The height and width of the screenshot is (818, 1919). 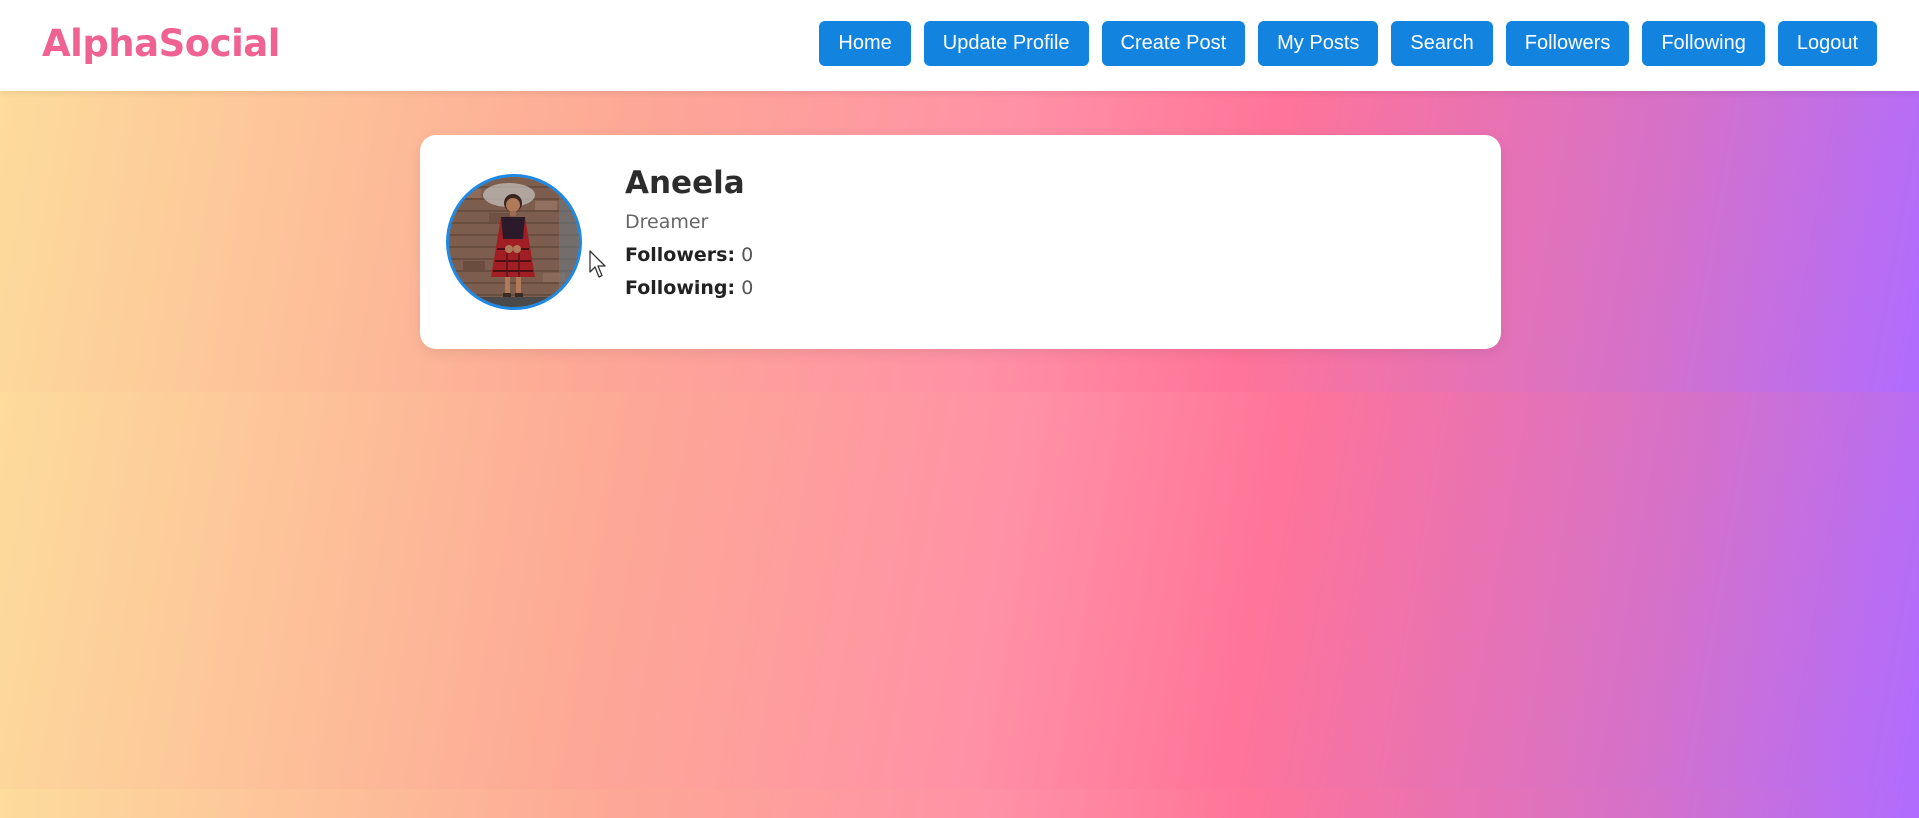 I want to click on nav-update-profile-button: Update Profile, so click(x=1006, y=43).